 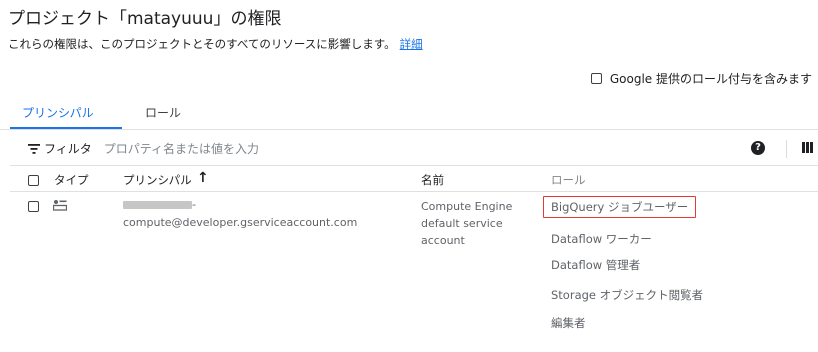 I want to click on subtitle-text: これらの権限は、このプロジェクトとそのすべてのリソースに影響します。, so click(x=202, y=44).